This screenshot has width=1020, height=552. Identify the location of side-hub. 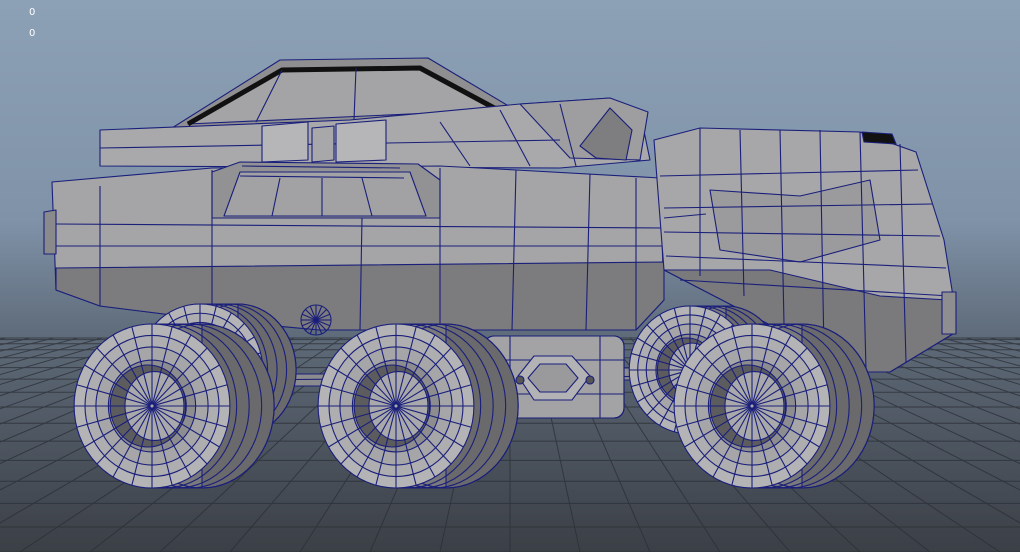
(316, 320).